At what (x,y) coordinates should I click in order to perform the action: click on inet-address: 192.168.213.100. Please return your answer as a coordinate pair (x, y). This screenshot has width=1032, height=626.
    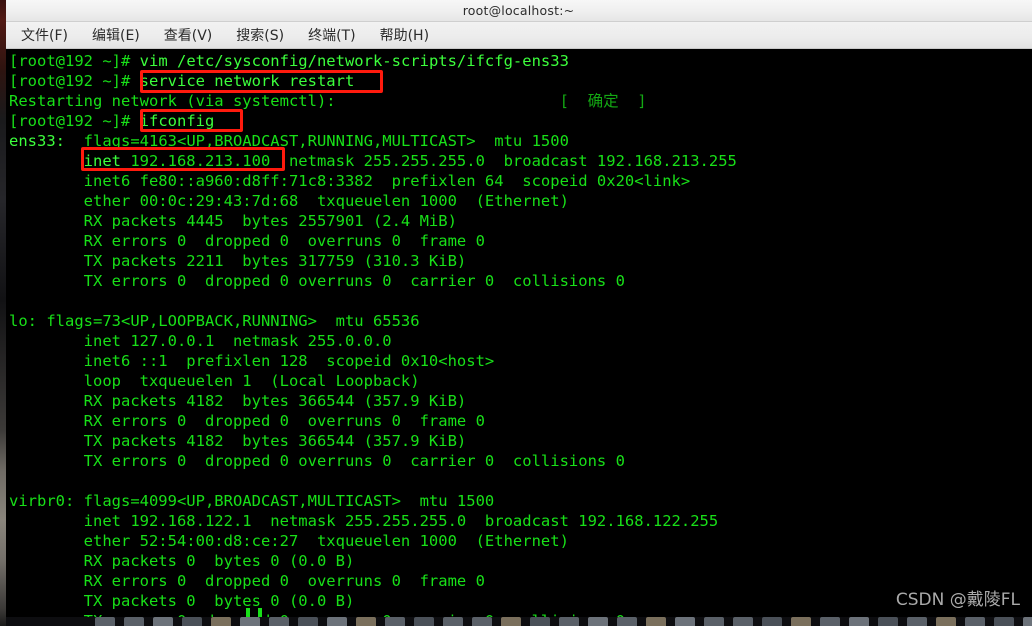
    Looking at the image, I should click on (195, 161).